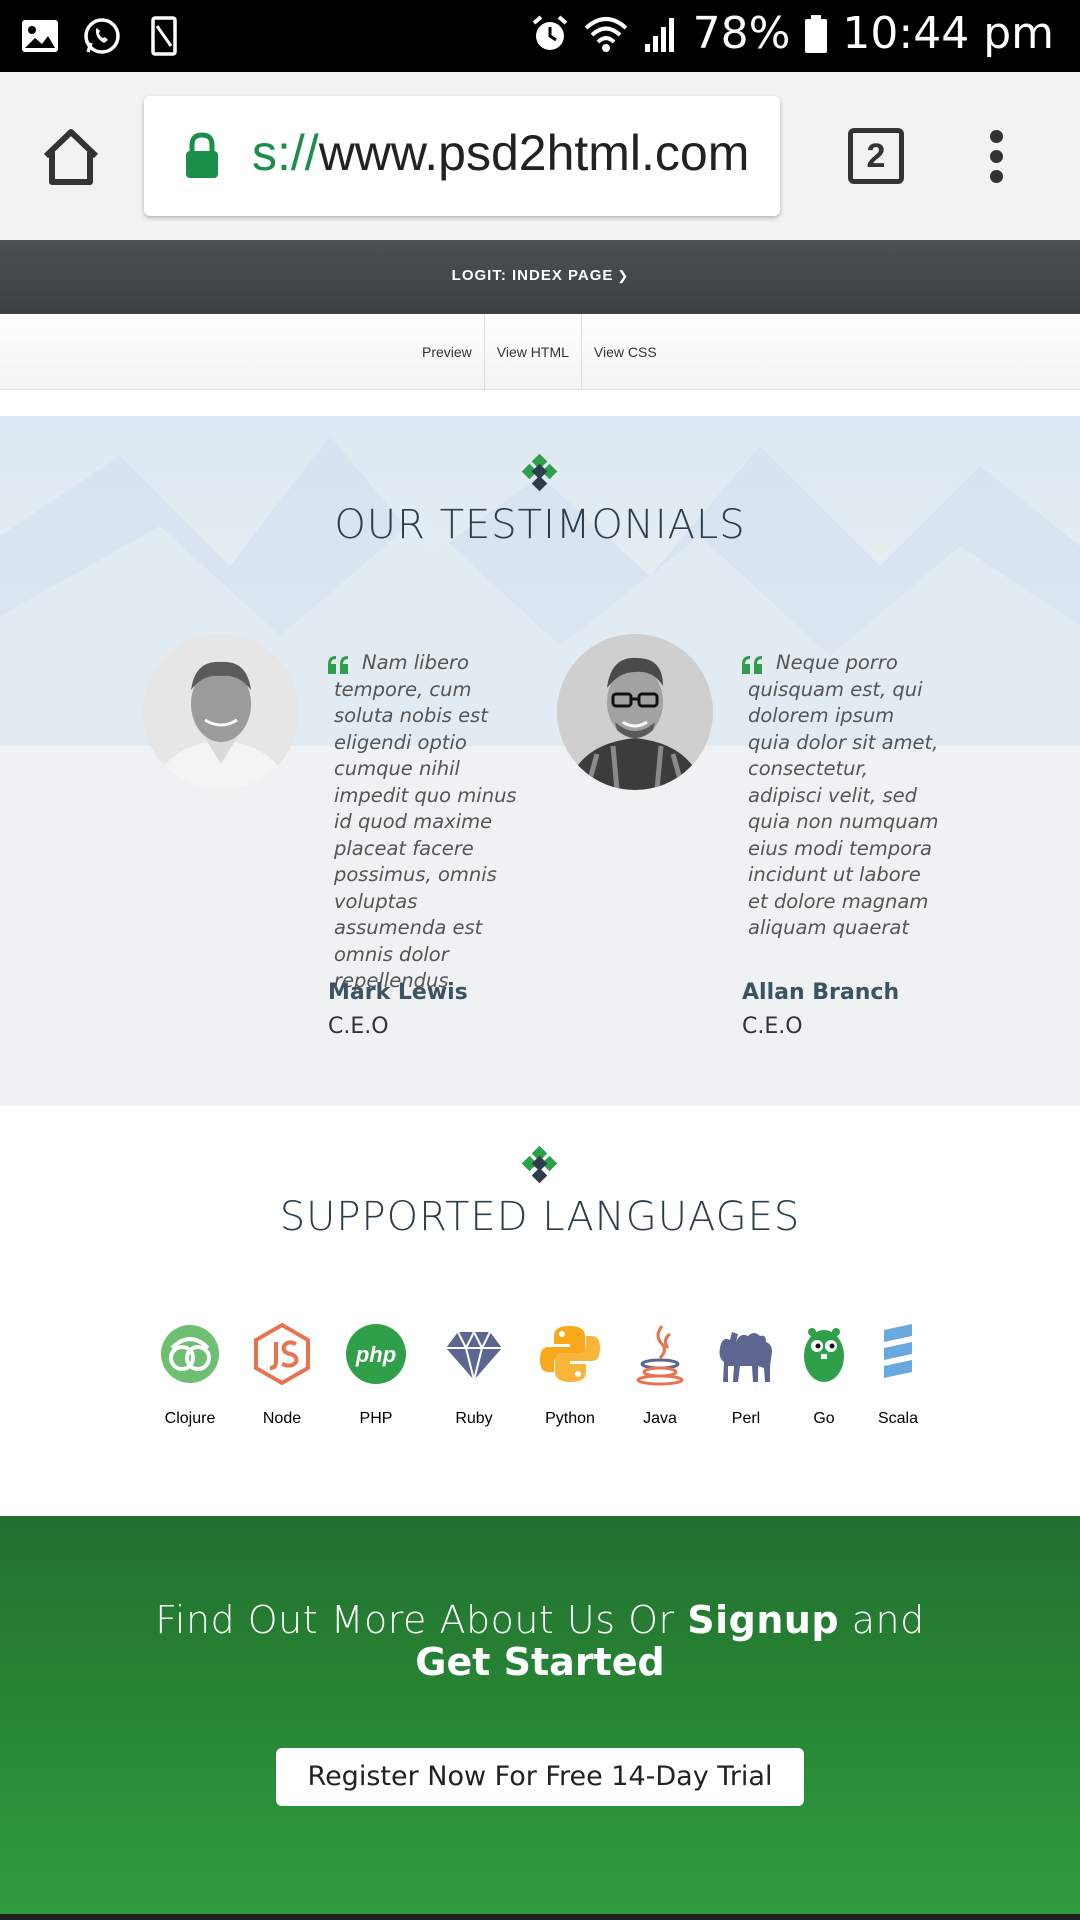  What do you see at coordinates (540, 1777) in the screenshot?
I see `register-button: Register Now For Free 14-Day Trial` at bounding box center [540, 1777].